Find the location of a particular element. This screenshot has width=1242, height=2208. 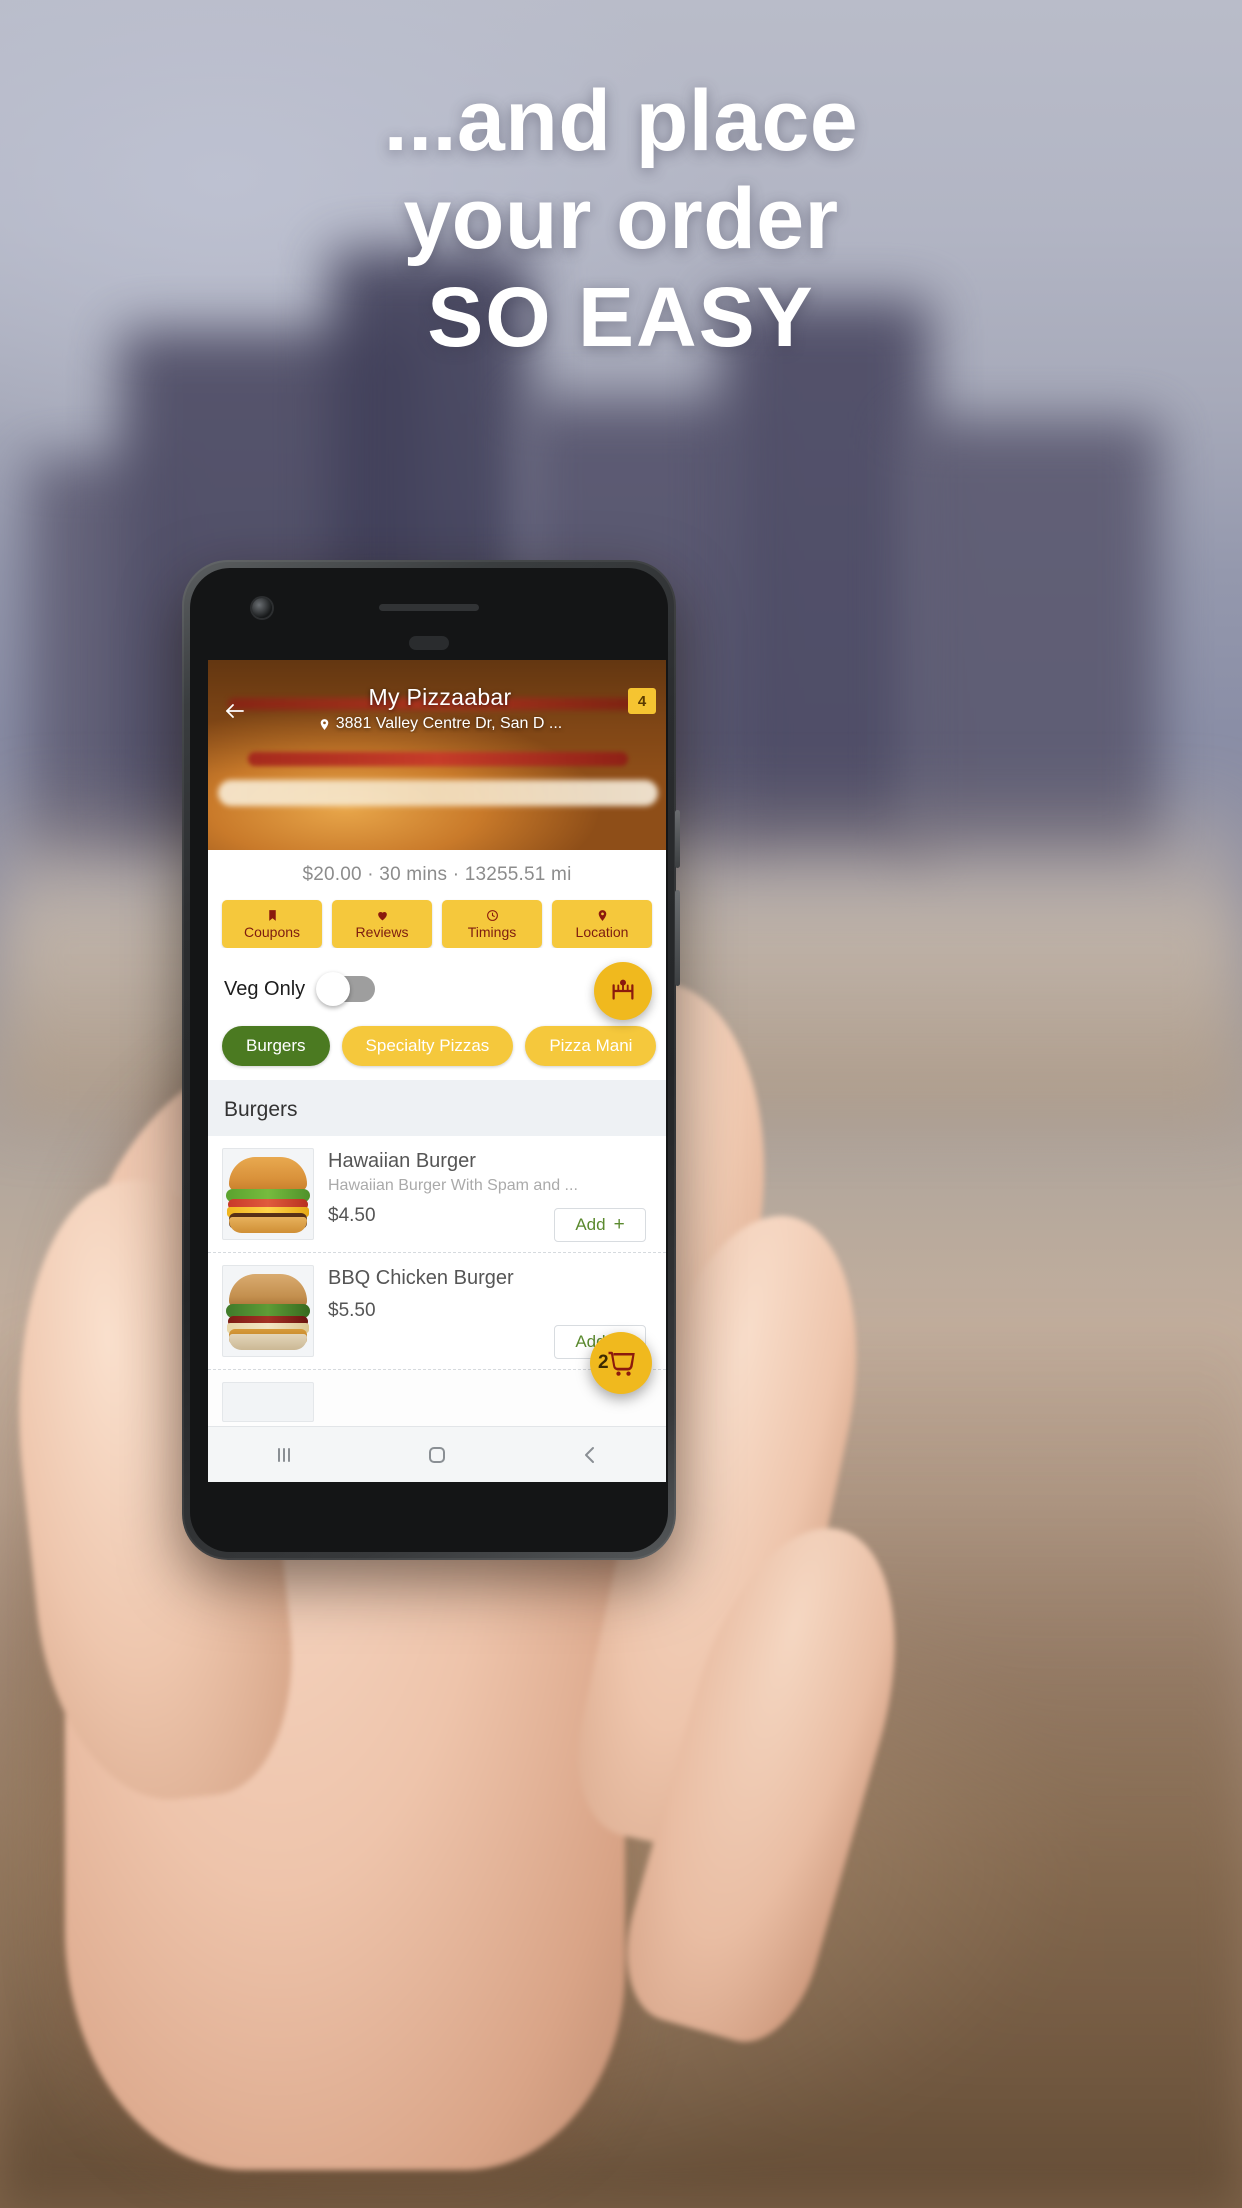

front-camera-icon is located at coordinates (262, 608).